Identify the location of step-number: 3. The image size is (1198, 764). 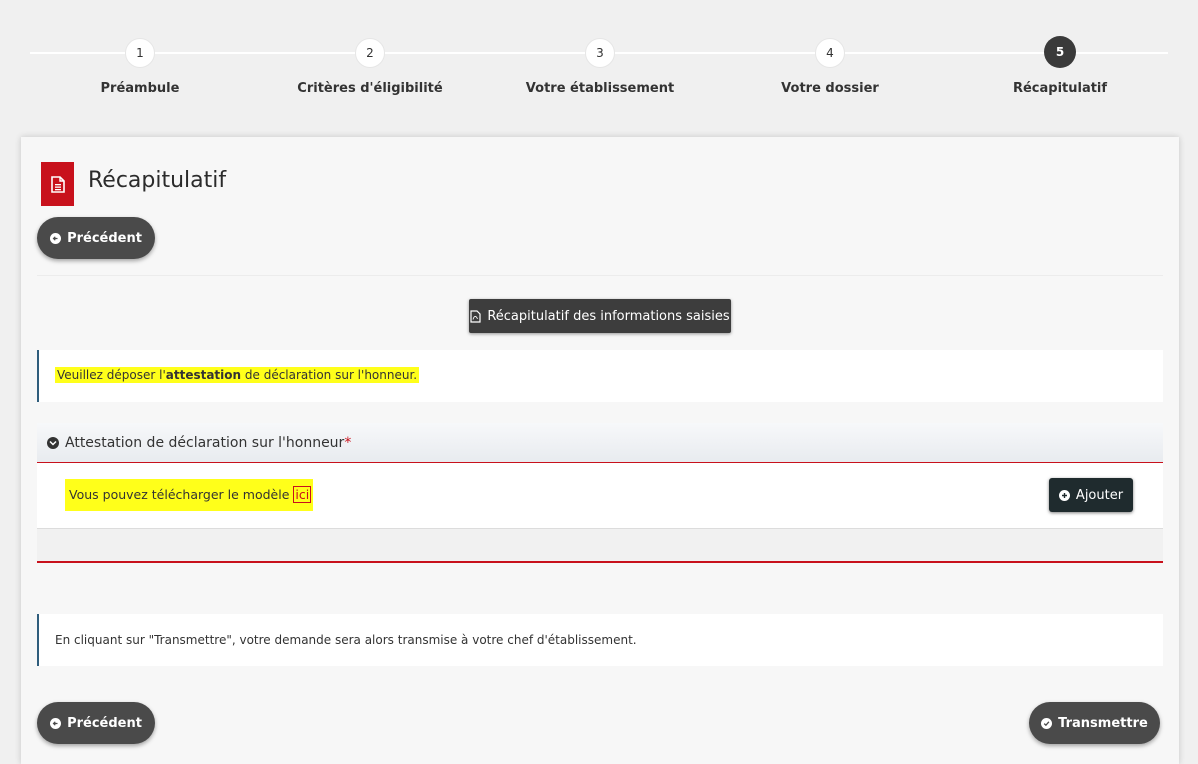
(600, 53).